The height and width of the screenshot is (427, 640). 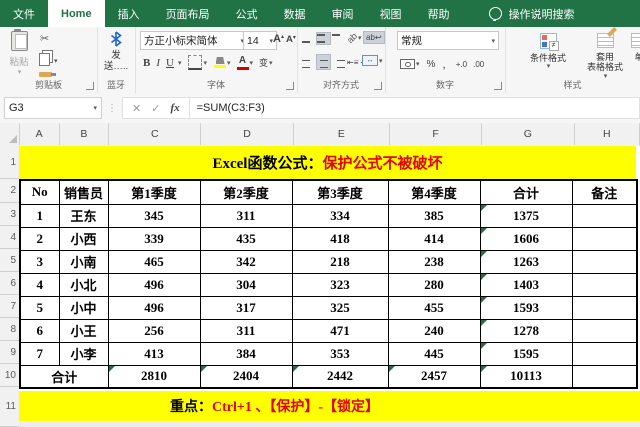 I want to click on column-header-H: H, so click(x=607, y=134).